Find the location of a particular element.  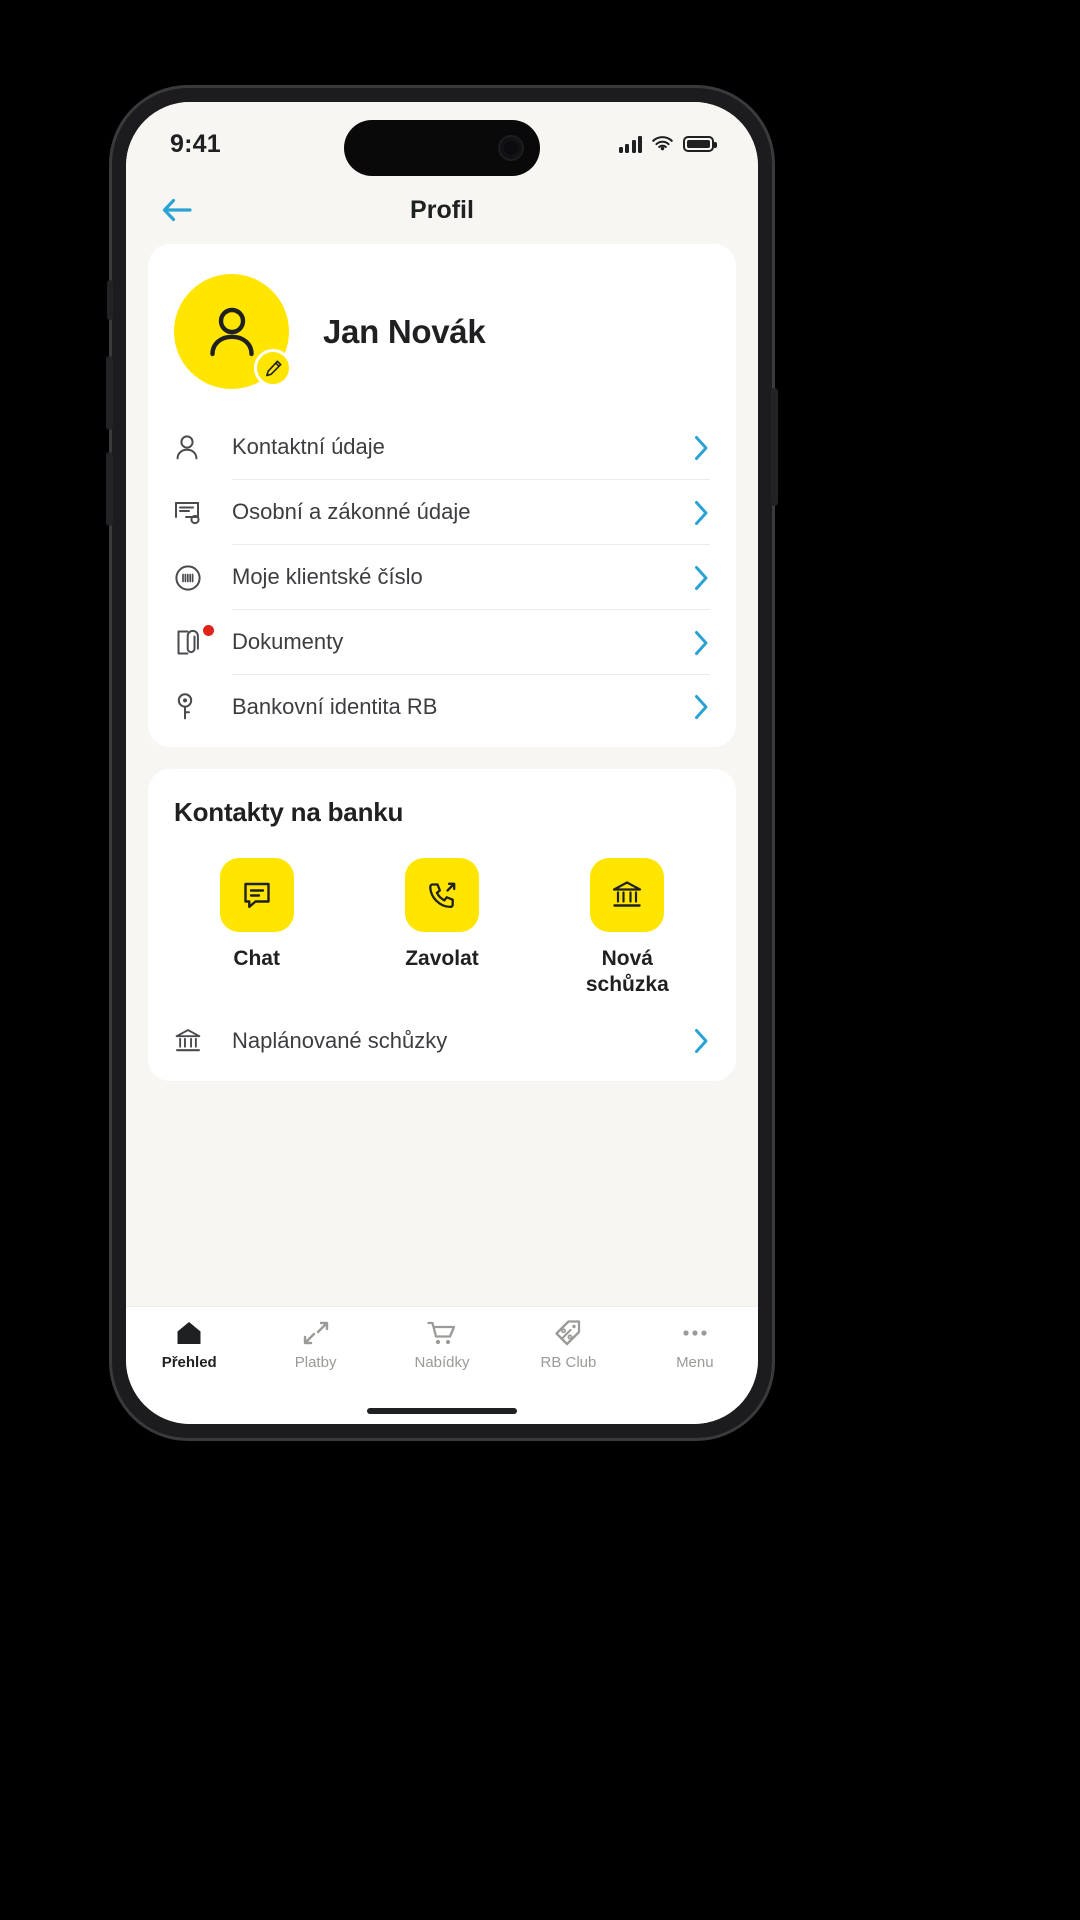

key-icon is located at coordinates (195, 707).